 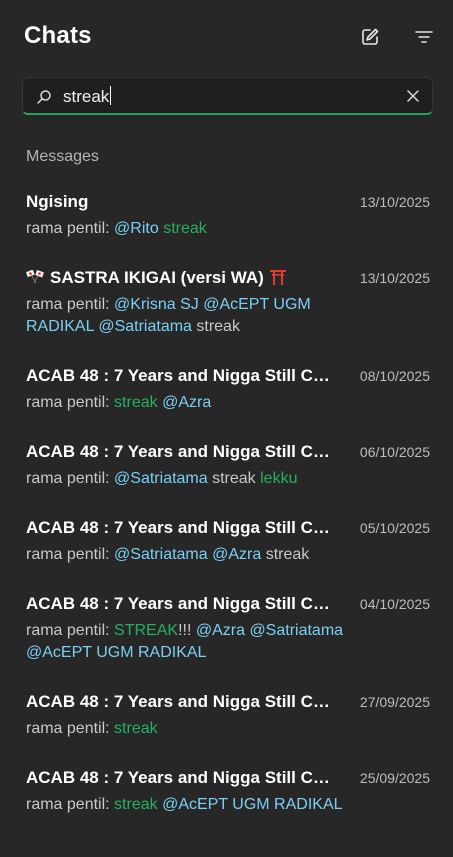 I want to click on search-value: streak, so click(x=86, y=96).